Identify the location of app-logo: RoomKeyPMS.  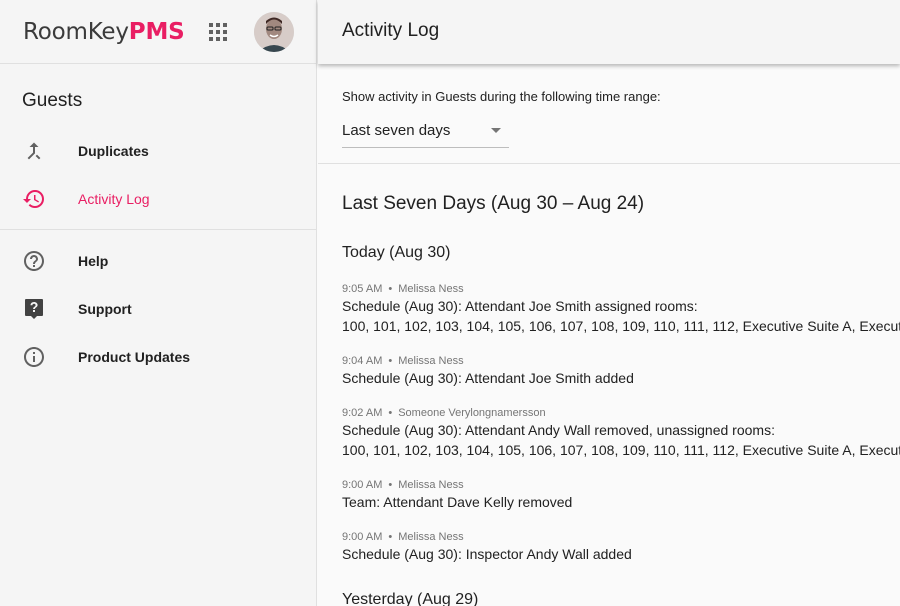
(104, 32).